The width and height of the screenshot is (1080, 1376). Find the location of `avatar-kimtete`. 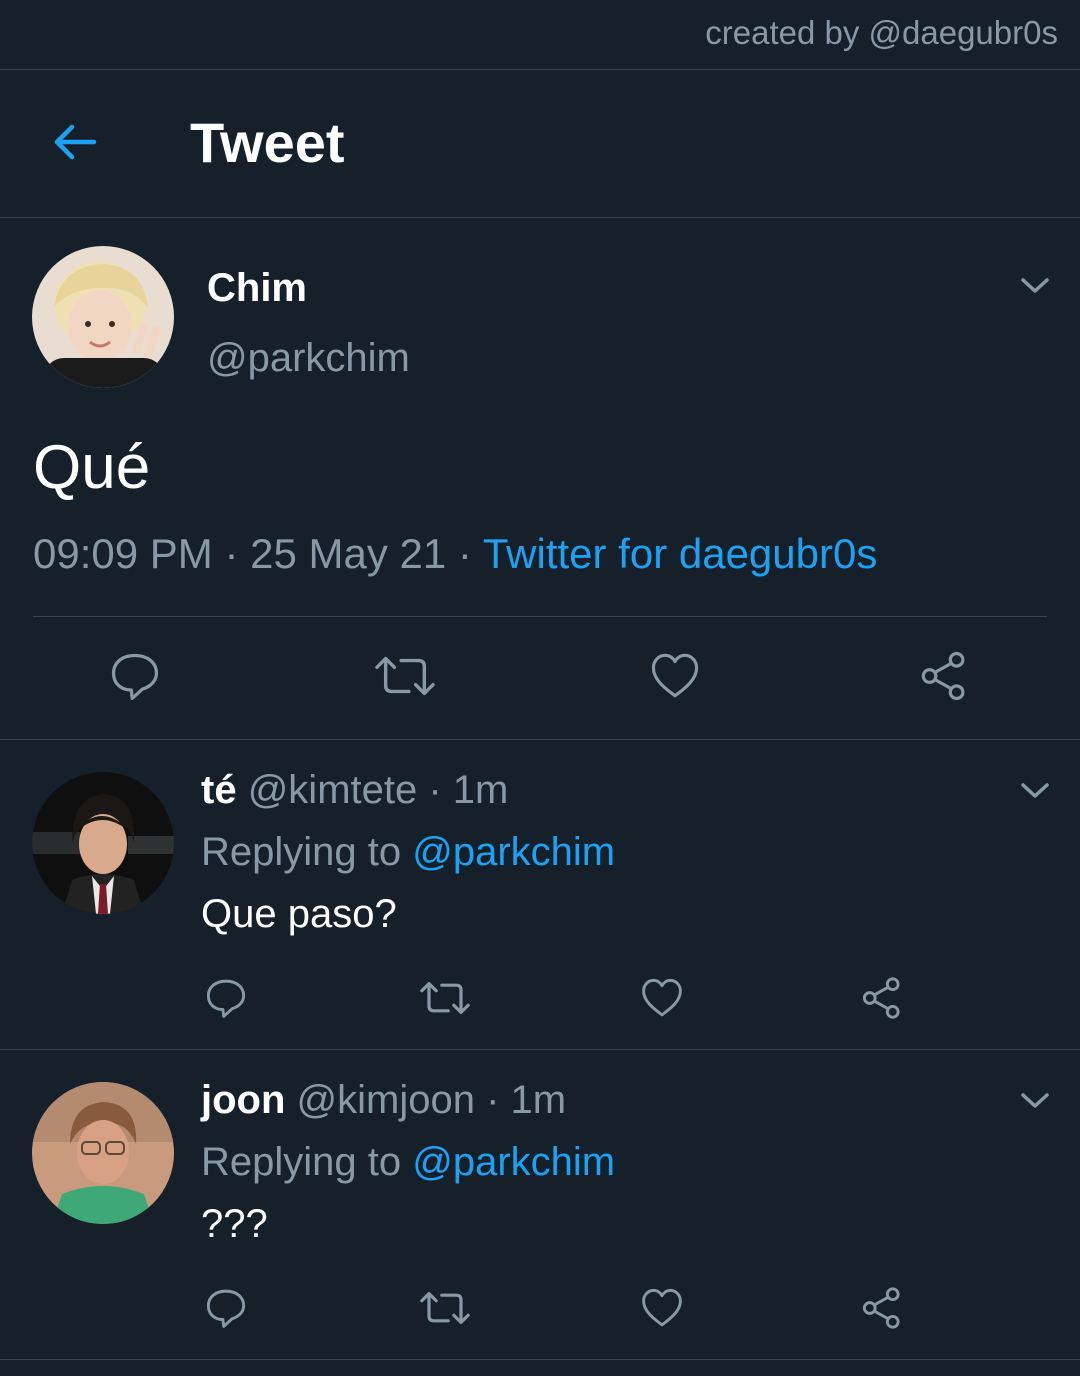

avatar-kimtete is located at coordinates (103, 843).